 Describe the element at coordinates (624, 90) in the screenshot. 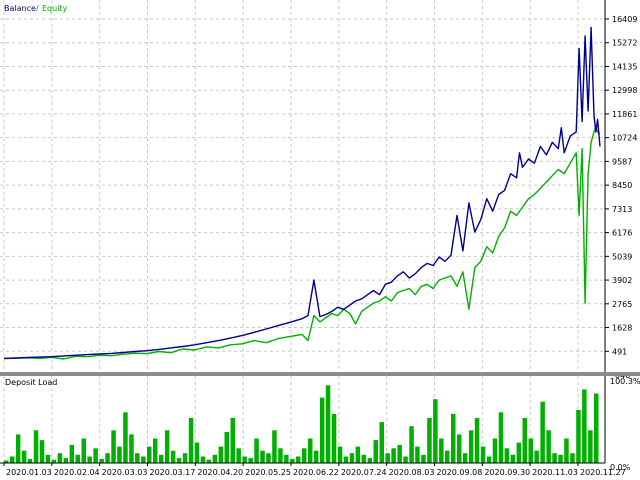

I see `main-y-tick-label: 12998` at that location.